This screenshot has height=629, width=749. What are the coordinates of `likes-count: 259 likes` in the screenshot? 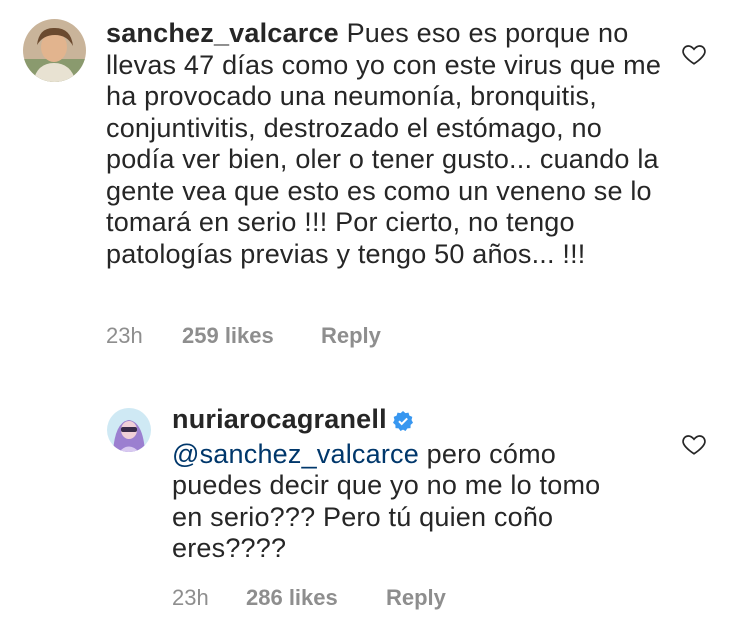 It's located at (251, 336).